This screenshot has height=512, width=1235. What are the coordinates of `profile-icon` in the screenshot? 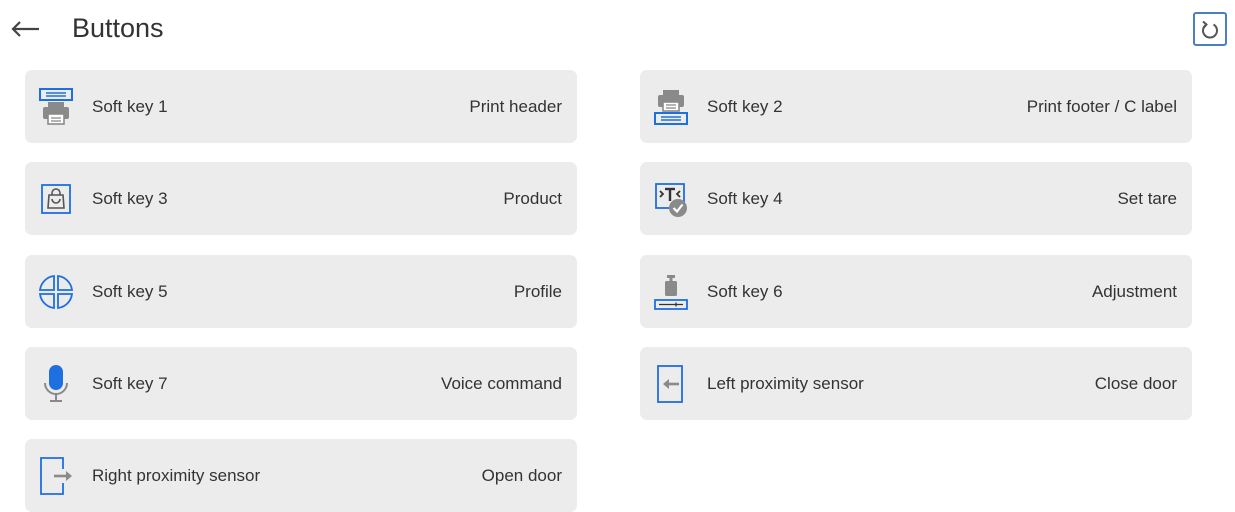 It's located at (56, 292).